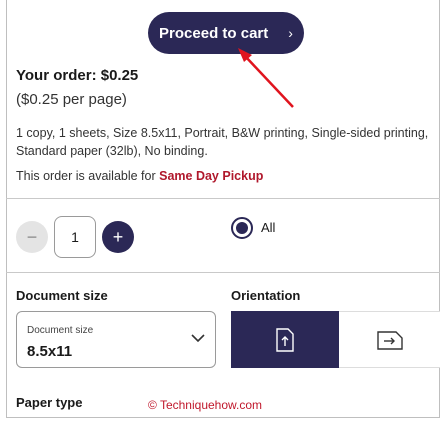 The image size is (446, 421). I want to click on quantity-value: 1, so click(75, 237).